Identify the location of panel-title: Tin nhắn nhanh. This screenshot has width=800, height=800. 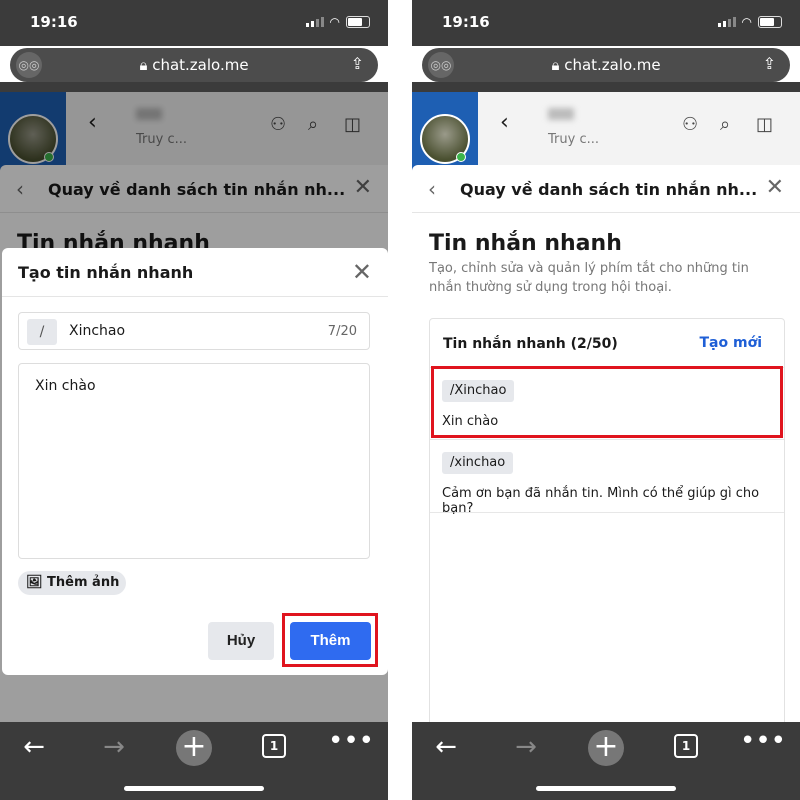
(525, 243).